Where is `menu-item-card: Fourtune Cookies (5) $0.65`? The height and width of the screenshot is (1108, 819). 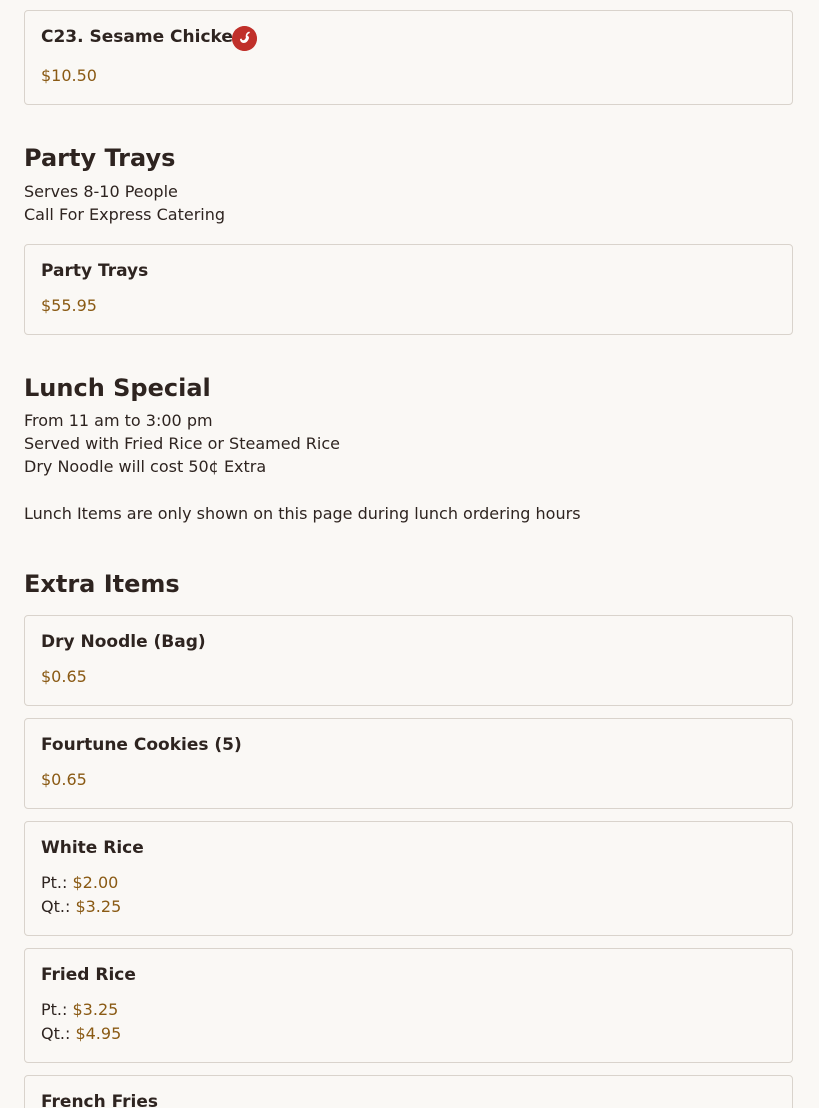
menu-item-card: Fourtune Cookies (5) $0.65 is located at coordinates (408, 763).